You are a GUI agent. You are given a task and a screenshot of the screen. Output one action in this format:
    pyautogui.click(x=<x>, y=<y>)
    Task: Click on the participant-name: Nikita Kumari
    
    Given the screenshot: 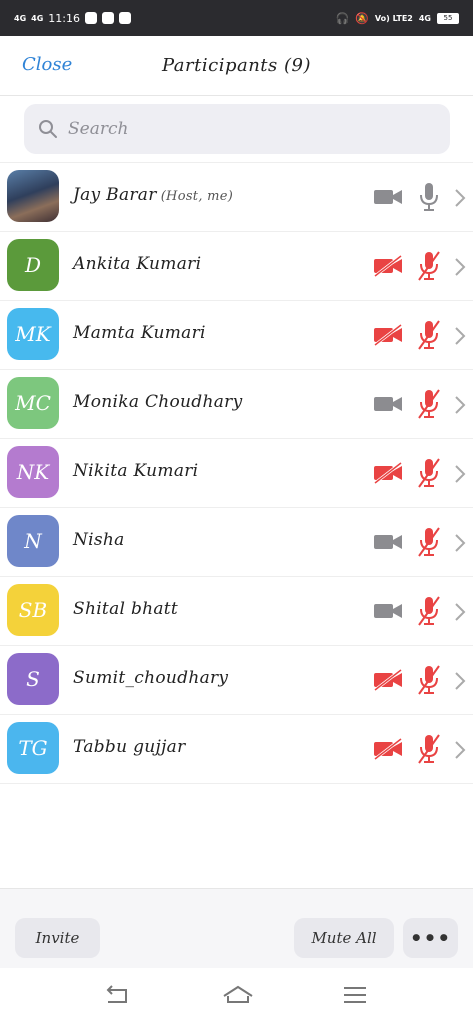 What is the action you would take?
    pyautogui.click(x=135, y=471)
    